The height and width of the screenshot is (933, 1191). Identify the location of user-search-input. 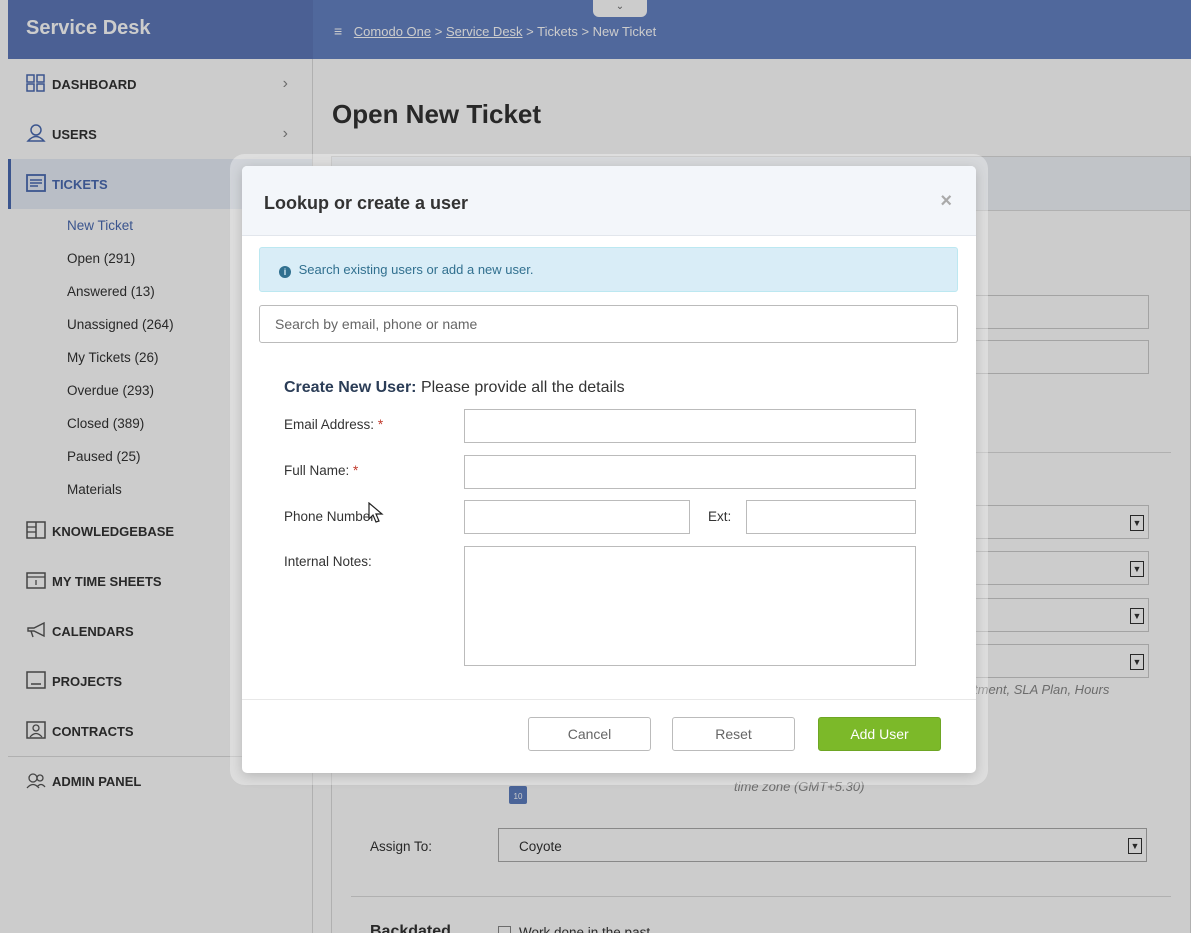
(608, 324).